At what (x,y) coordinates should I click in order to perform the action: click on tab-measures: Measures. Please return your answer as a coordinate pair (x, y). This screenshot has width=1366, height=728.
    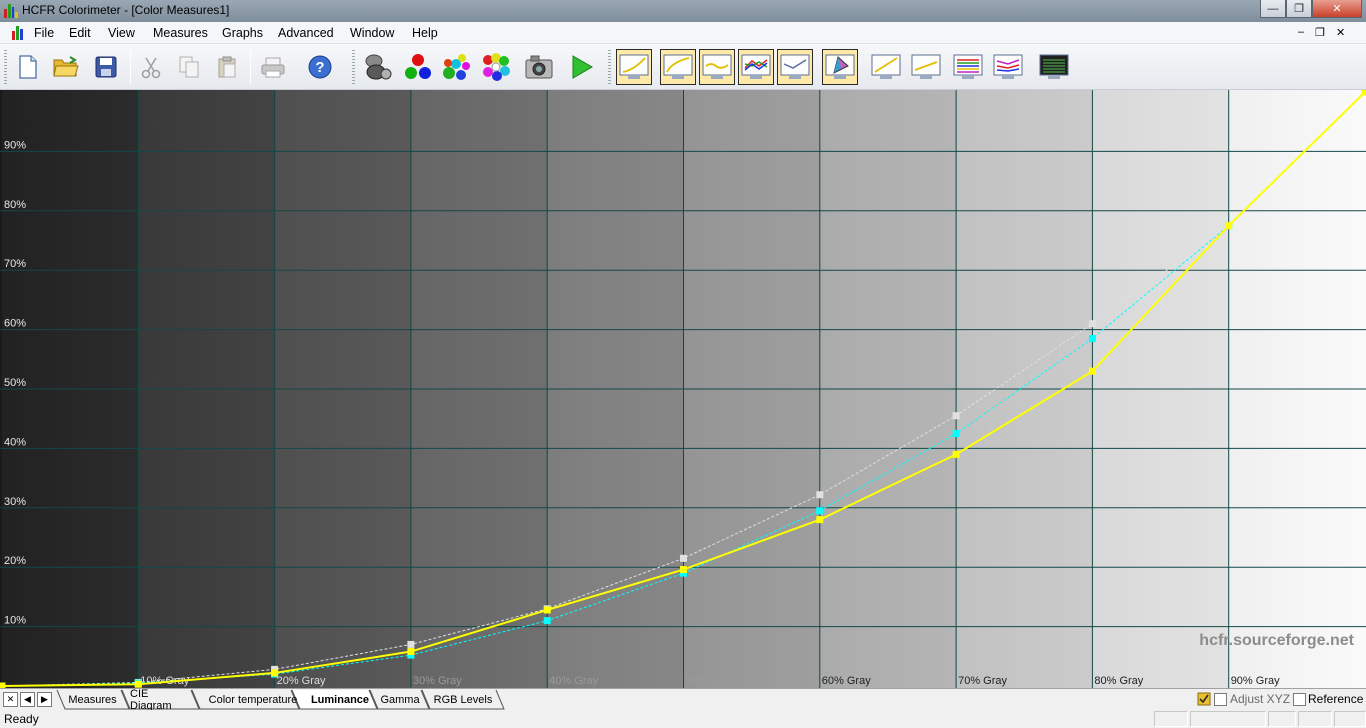
    Looking at the image, I should click on (92, 699).